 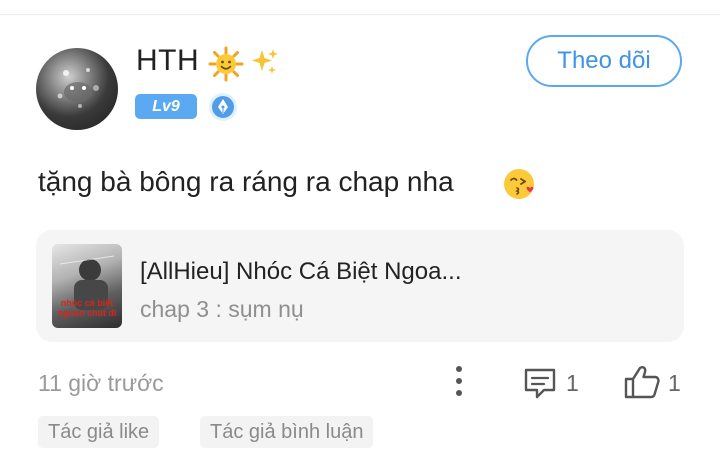 What do you see at coordinates (222, 309) in the screenshot?
I see `chapter-card-subtitle: chap 3 : sụm nụ` at bounding box center [222, 309].